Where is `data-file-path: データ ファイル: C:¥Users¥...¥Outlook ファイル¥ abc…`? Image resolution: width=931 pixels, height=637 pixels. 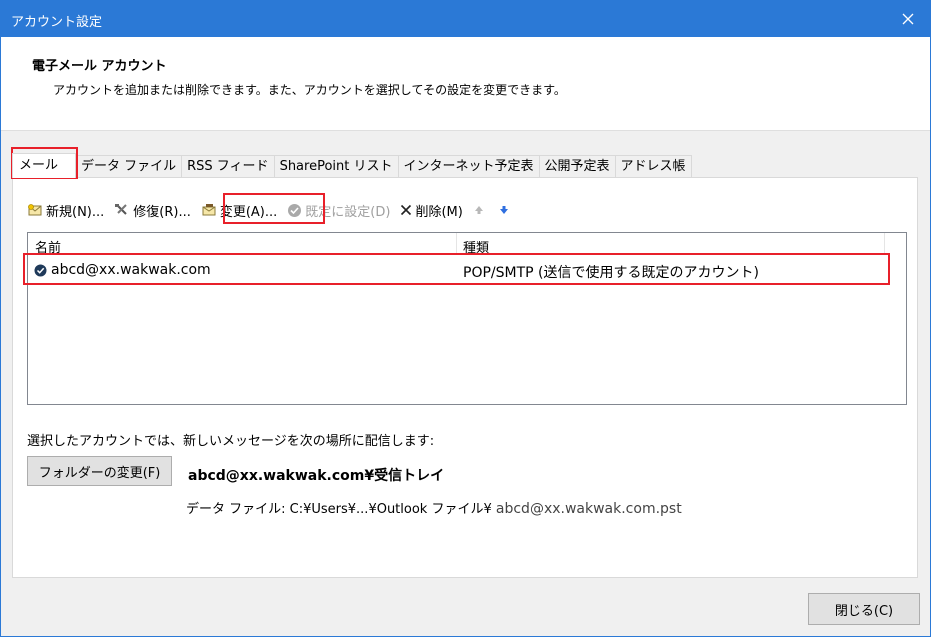 data-file-path: データ ファイル: C:¥Users¥...¥Outlook ファイル¥ abc… is located at coordinates (434, 507).